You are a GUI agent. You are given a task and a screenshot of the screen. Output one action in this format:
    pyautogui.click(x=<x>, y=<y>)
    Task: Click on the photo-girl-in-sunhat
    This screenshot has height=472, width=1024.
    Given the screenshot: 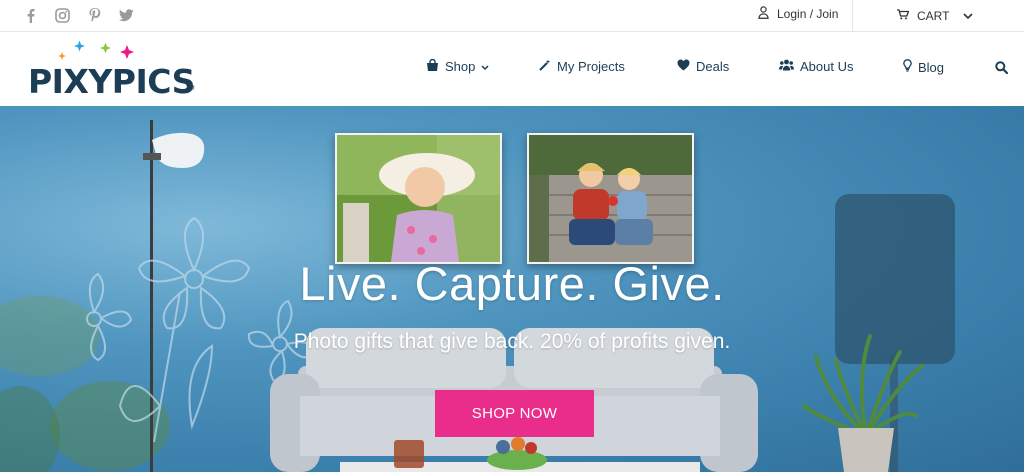 What is the action you would take?
    pyautogui.click(x=418, y=198)
    